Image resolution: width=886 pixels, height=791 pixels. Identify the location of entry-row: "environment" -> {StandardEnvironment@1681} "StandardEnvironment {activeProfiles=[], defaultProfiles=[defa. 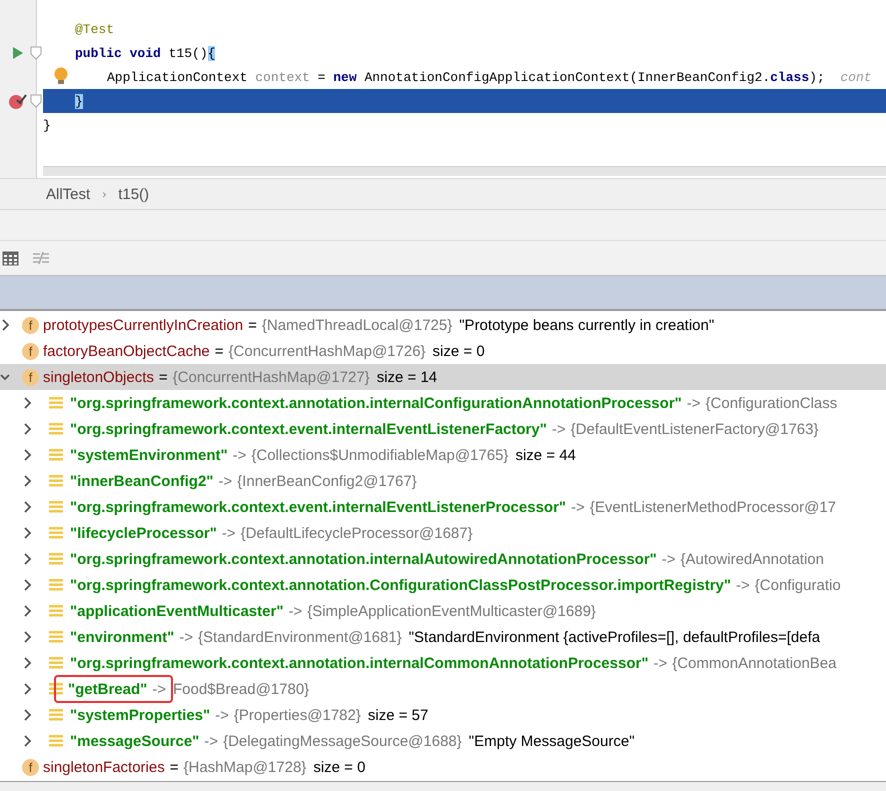
(443, 637).